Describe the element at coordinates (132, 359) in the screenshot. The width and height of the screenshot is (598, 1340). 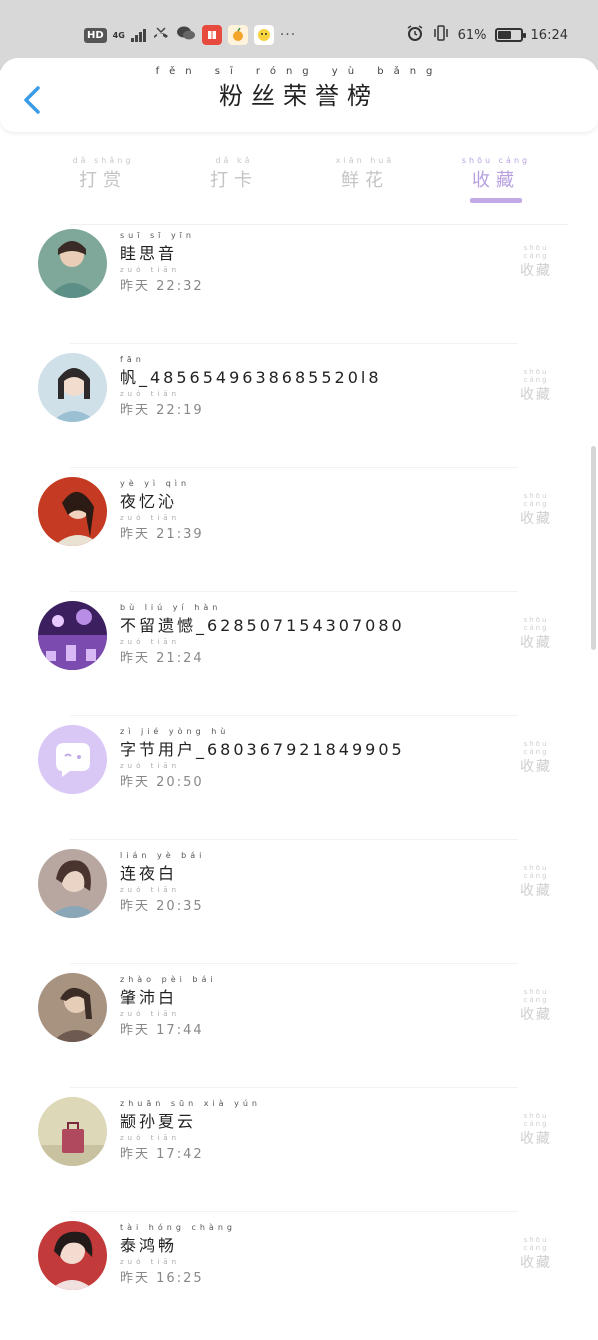
I see `name-pinyin: fān` at that location.